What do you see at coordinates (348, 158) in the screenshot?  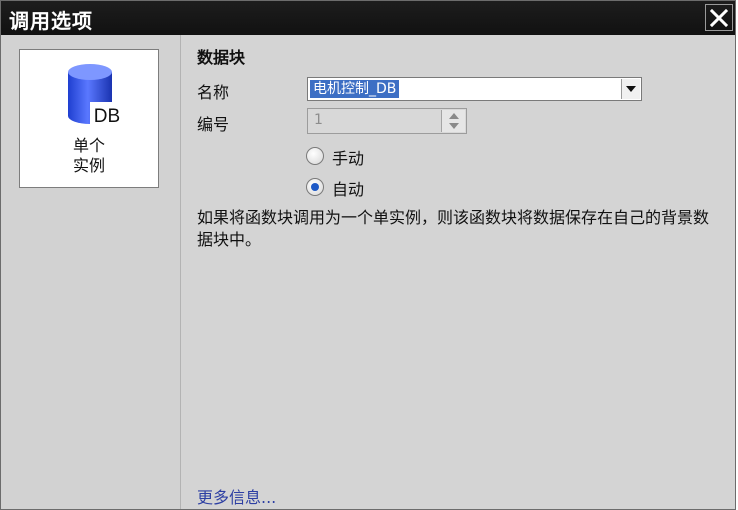 I see `radio-manual-label: 手动` at bounding box center [348, 158].